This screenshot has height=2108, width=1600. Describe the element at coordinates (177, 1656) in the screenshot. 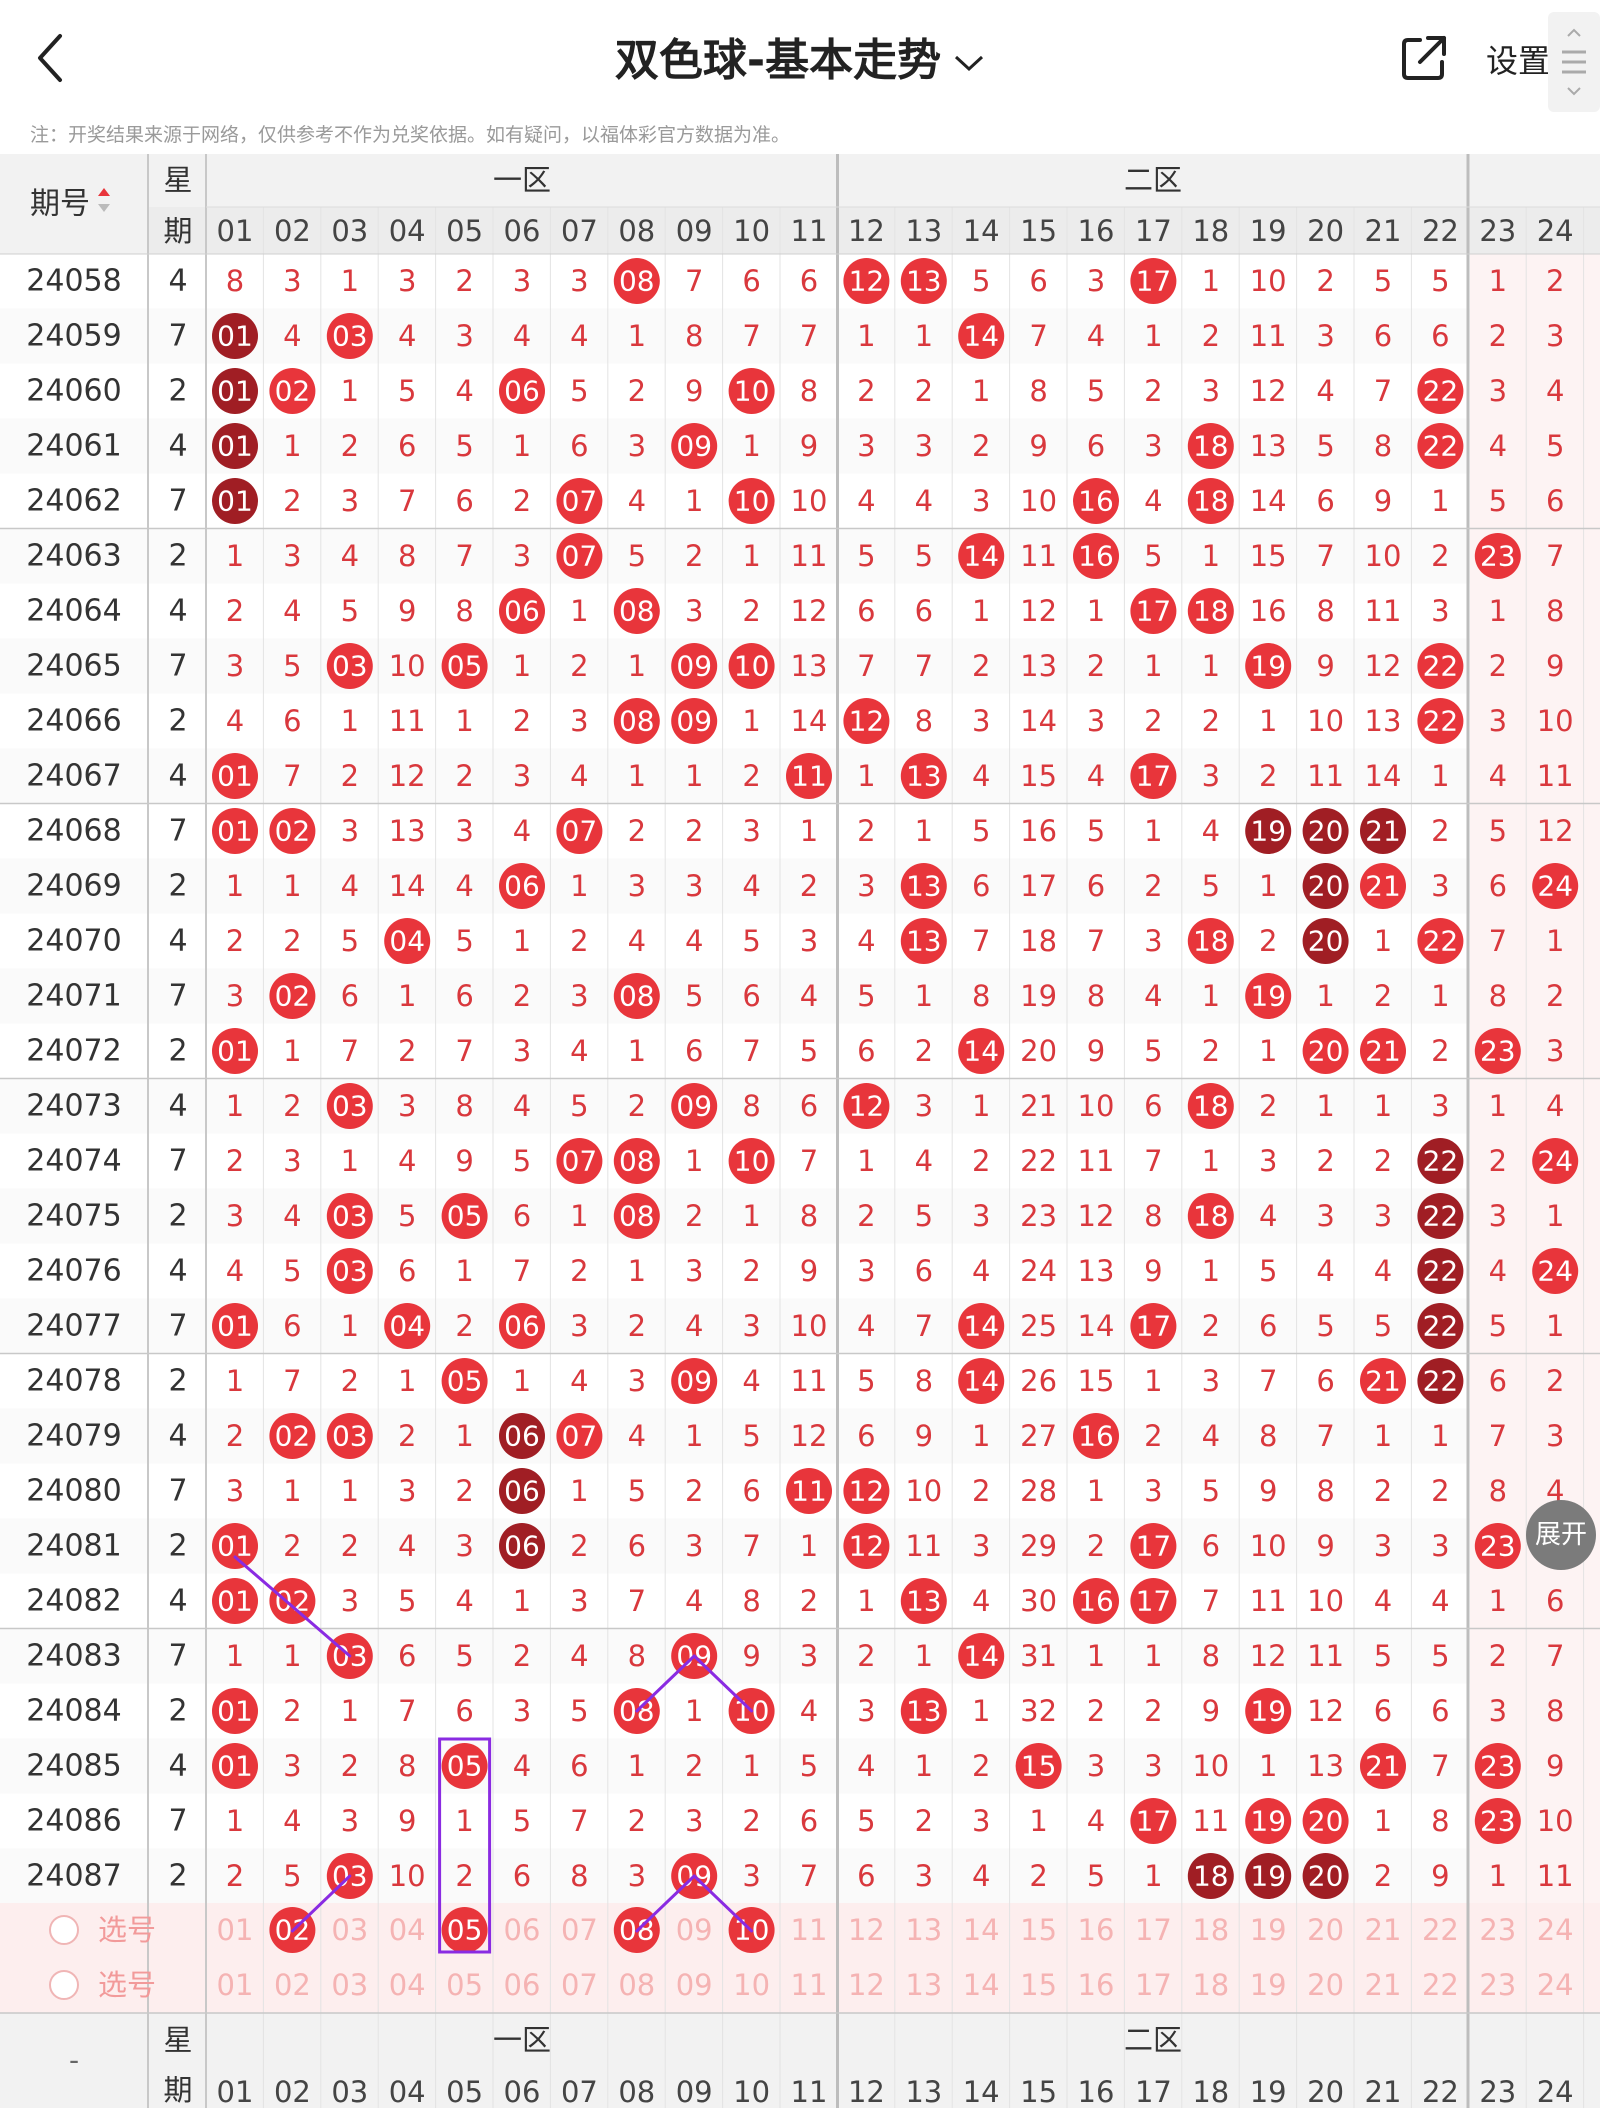

I see `weekday-value: 7` at that location.